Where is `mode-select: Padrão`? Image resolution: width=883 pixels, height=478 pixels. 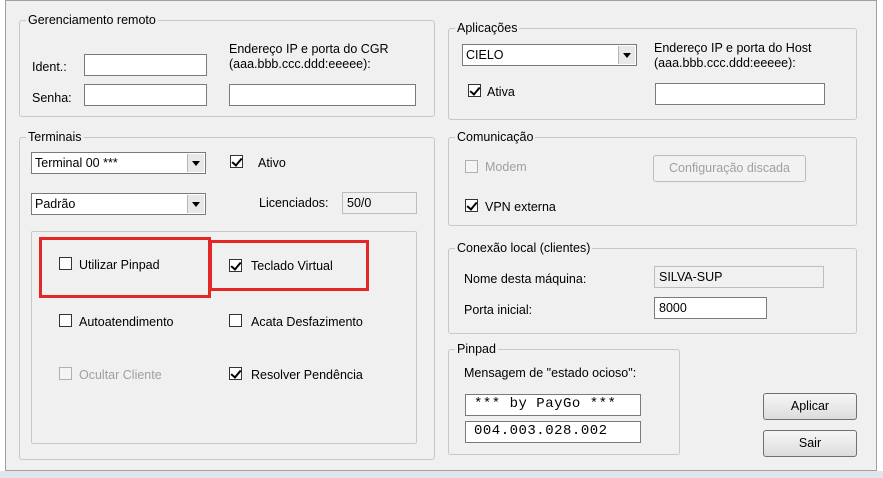
mode-select: Padrão is located at coordinates (118, 204).